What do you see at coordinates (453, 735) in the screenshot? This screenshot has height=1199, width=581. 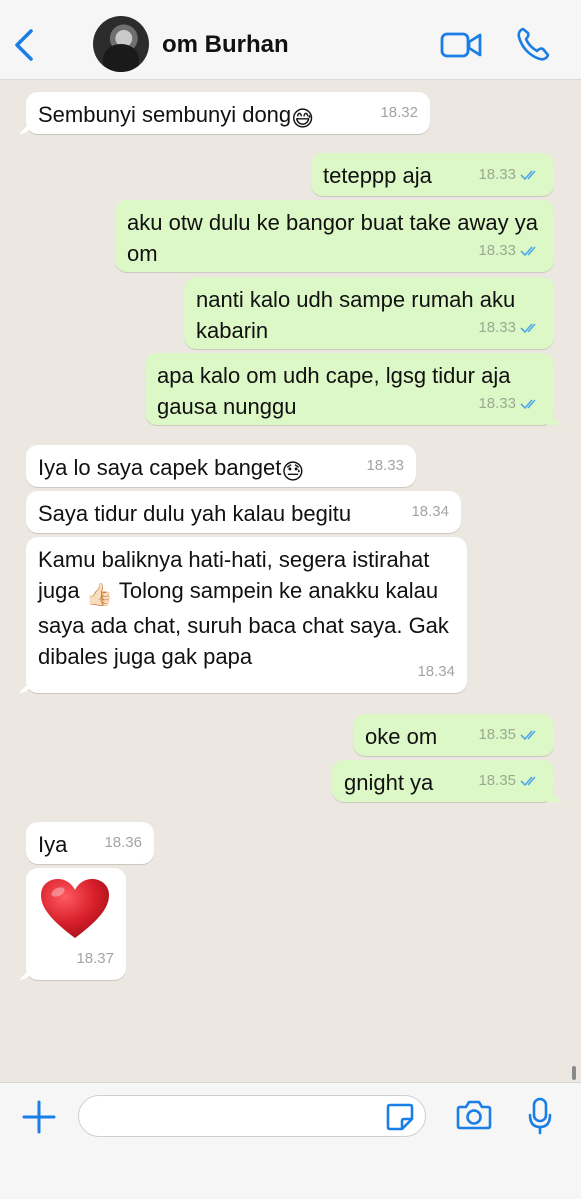 I see `message-outgoing: oke om 18.35` at bounding box center [453, 735].